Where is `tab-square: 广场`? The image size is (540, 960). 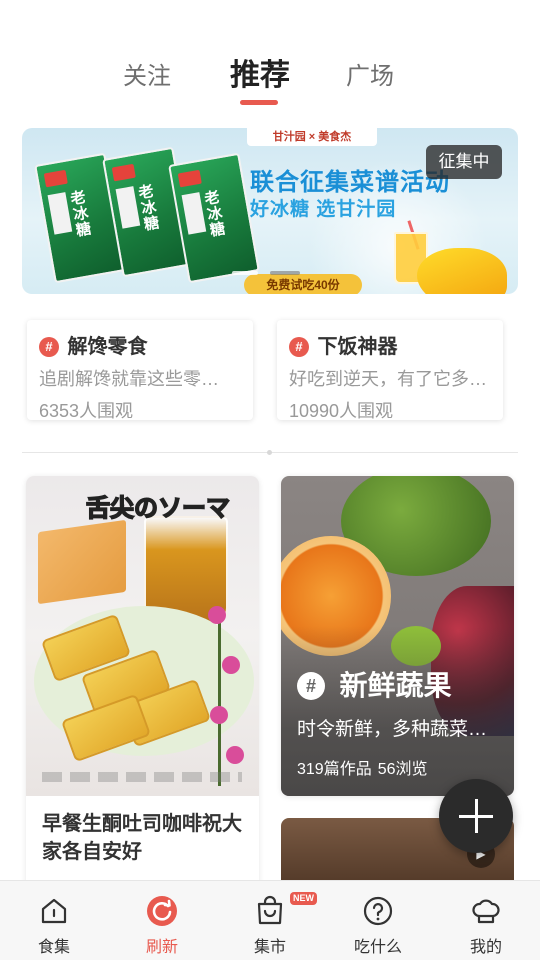
tab-square: 广场 is located at coordinates (370, 73).